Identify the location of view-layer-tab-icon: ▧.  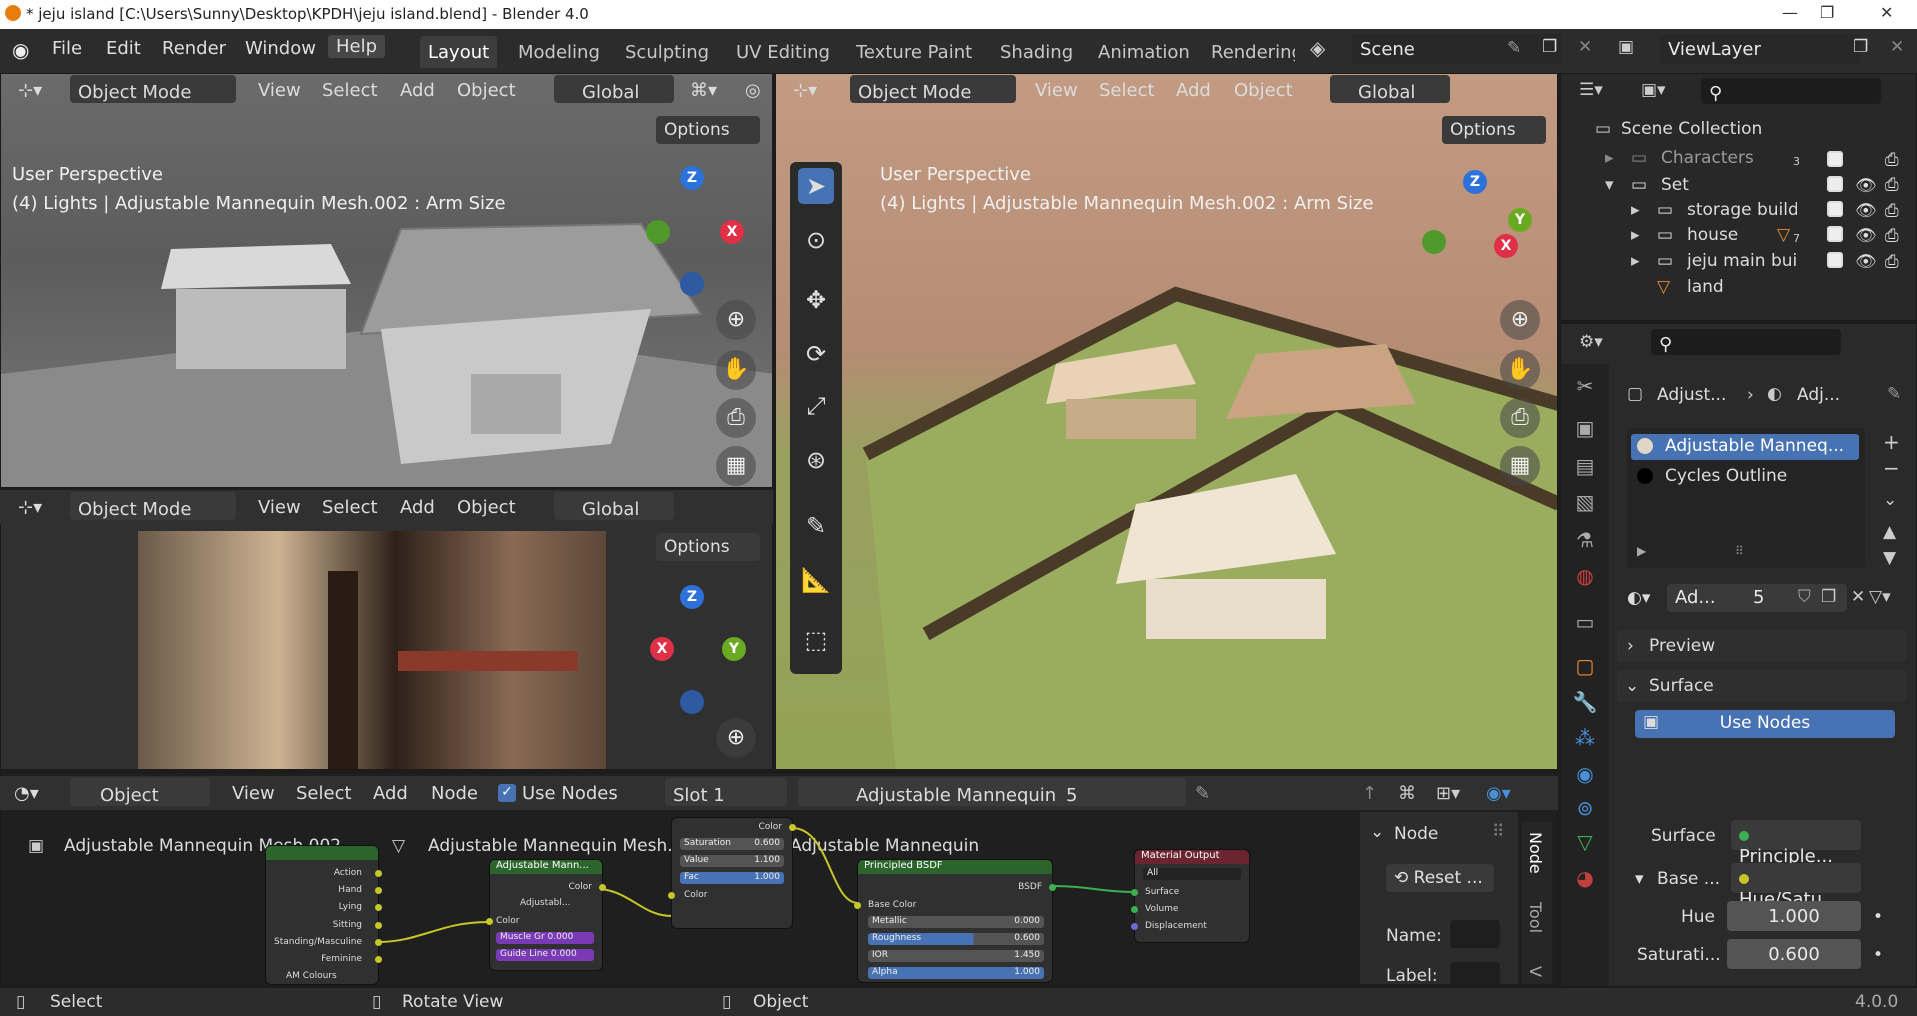
(1585, 504).